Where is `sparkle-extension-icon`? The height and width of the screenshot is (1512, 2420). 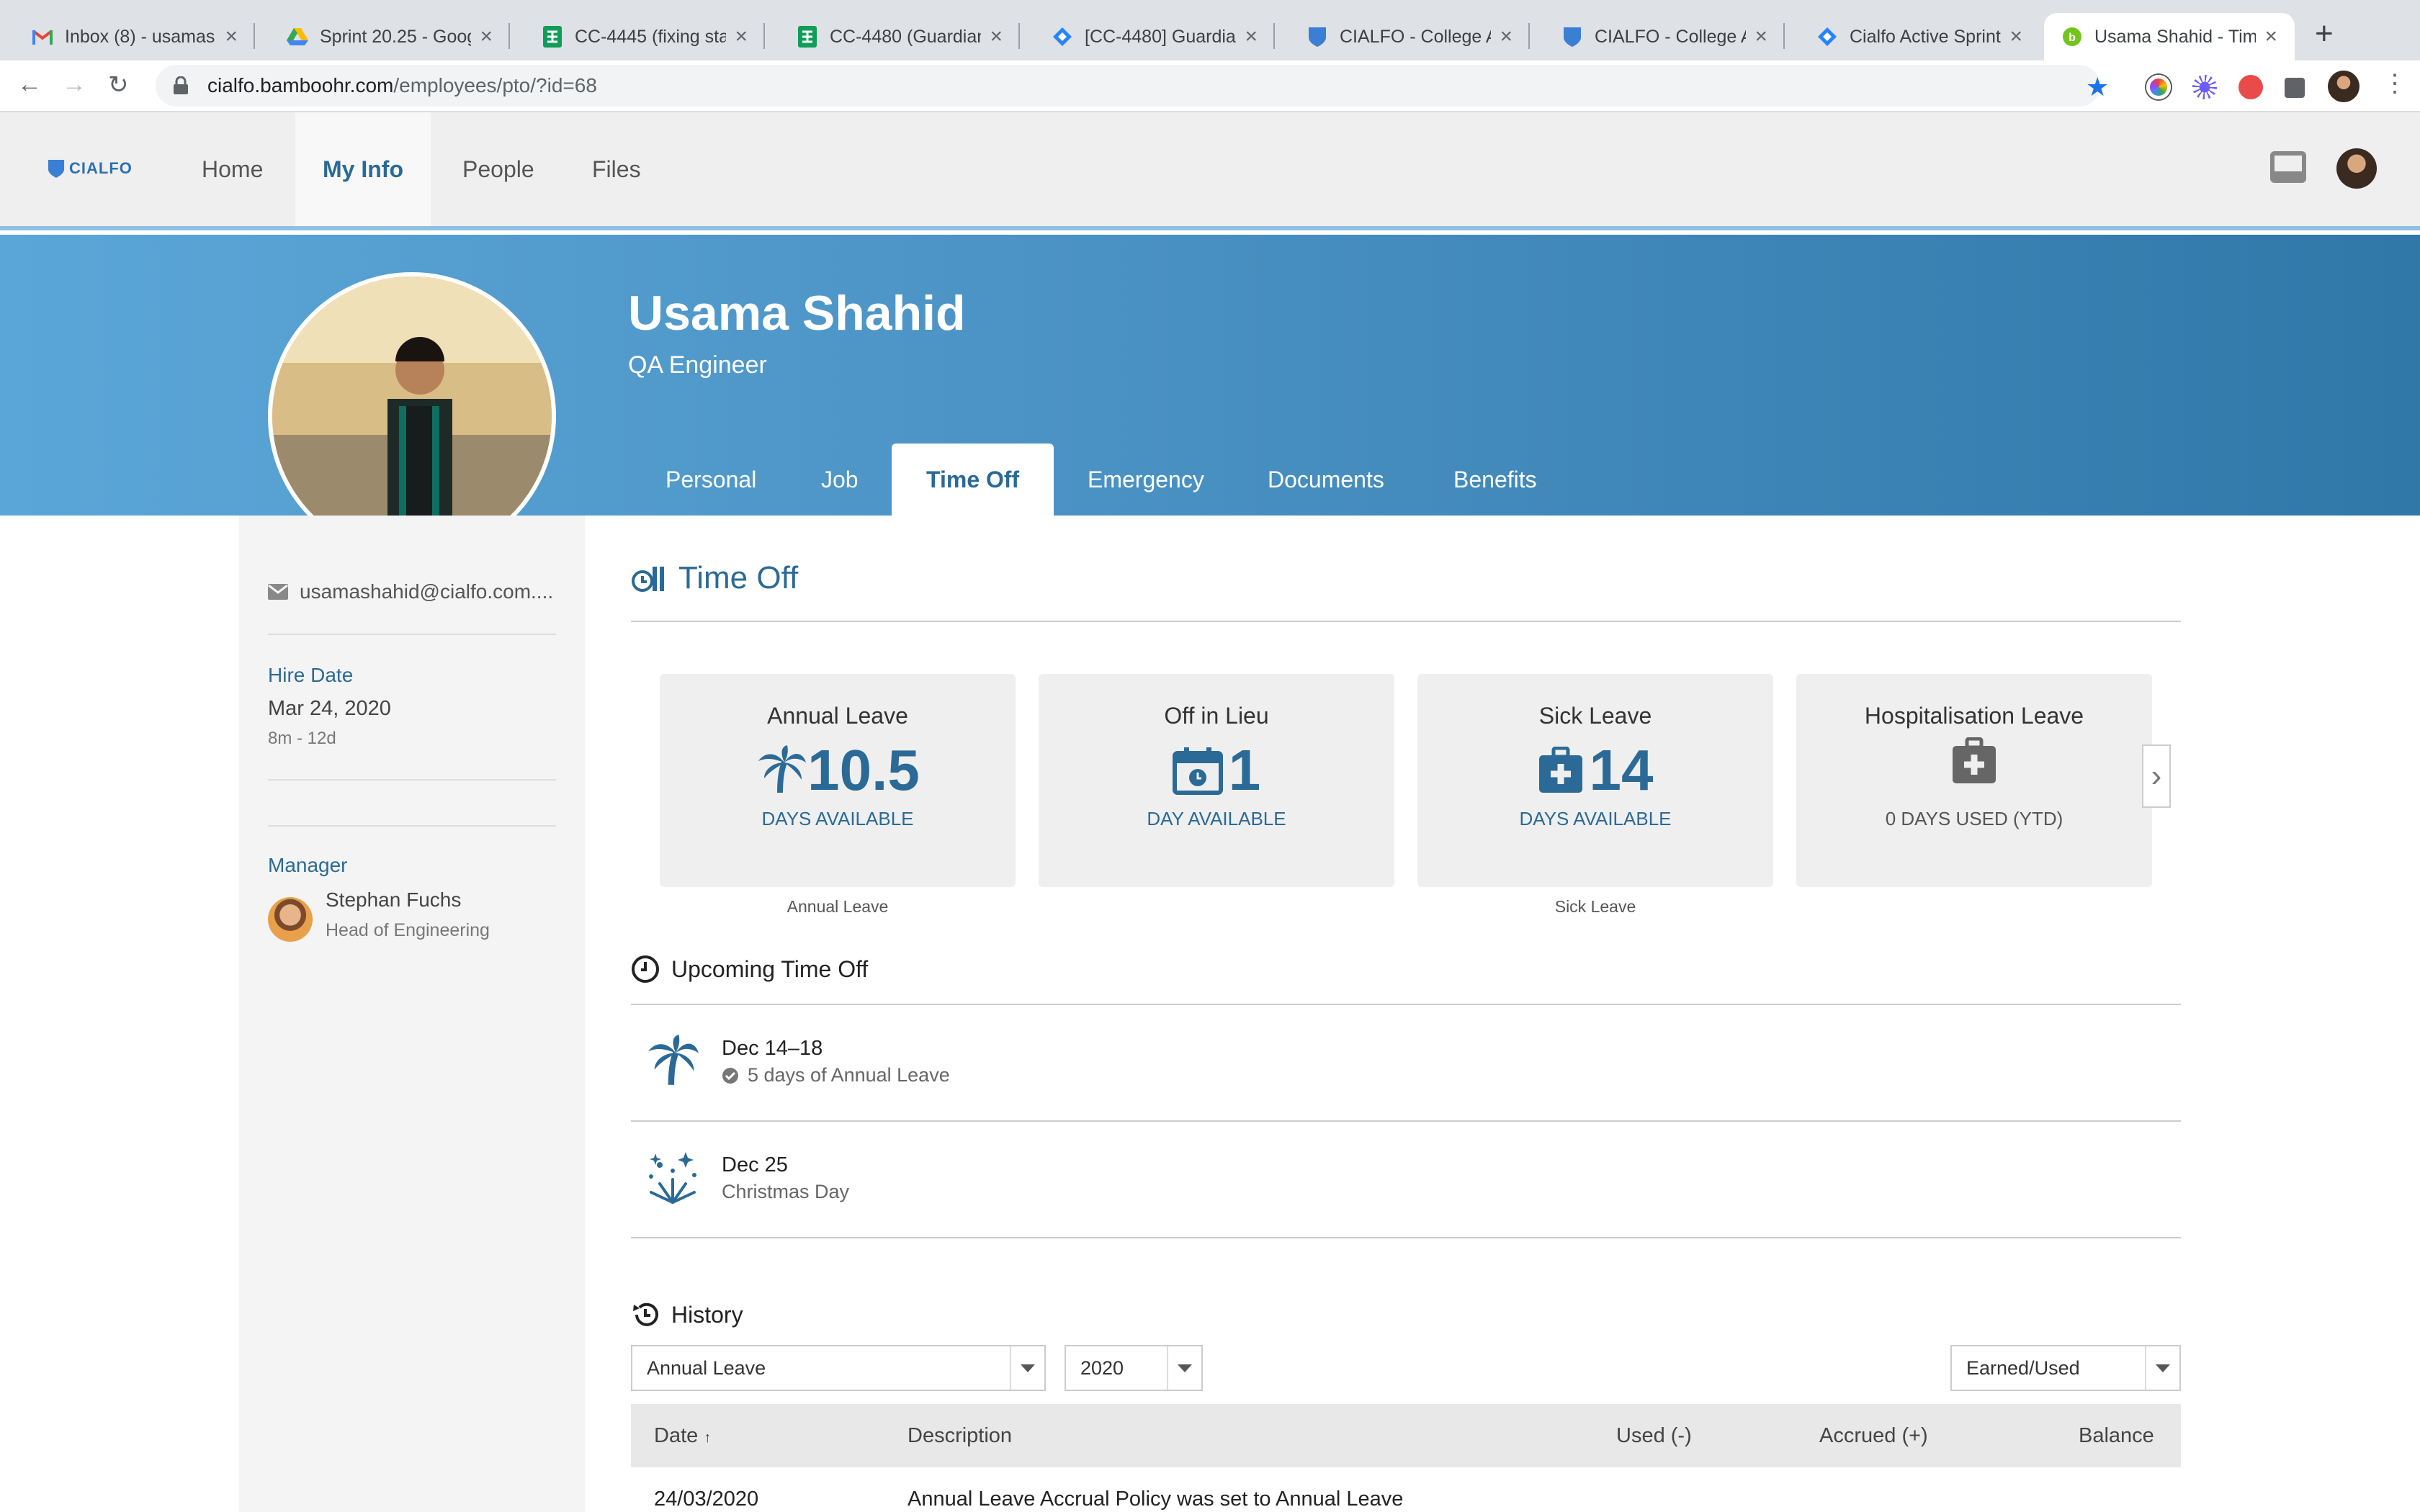 sparkle-extension-icon is located at coordinates (2204, 87).